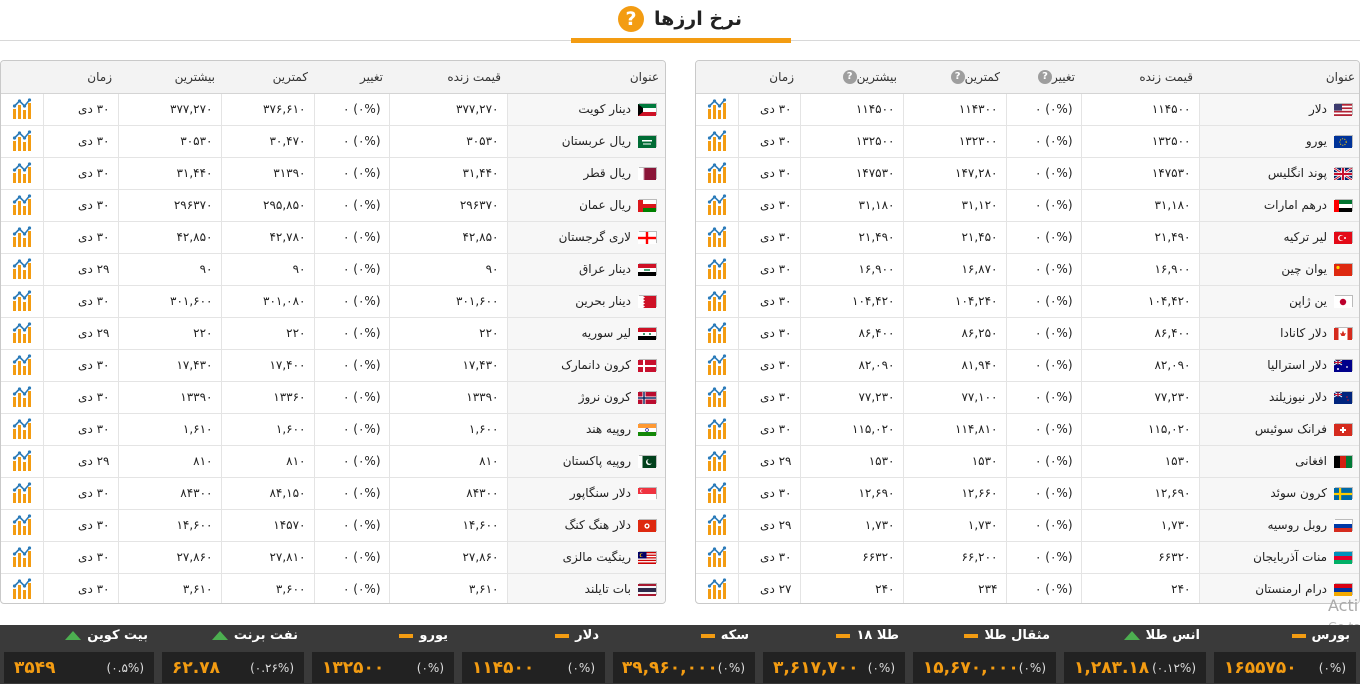 This screenshot has width=1360, height=684. What do you see at coordinates (607, 173) in the screenshot?
I see `currency-name: ریال قطر` at bounding box center [607, 173].